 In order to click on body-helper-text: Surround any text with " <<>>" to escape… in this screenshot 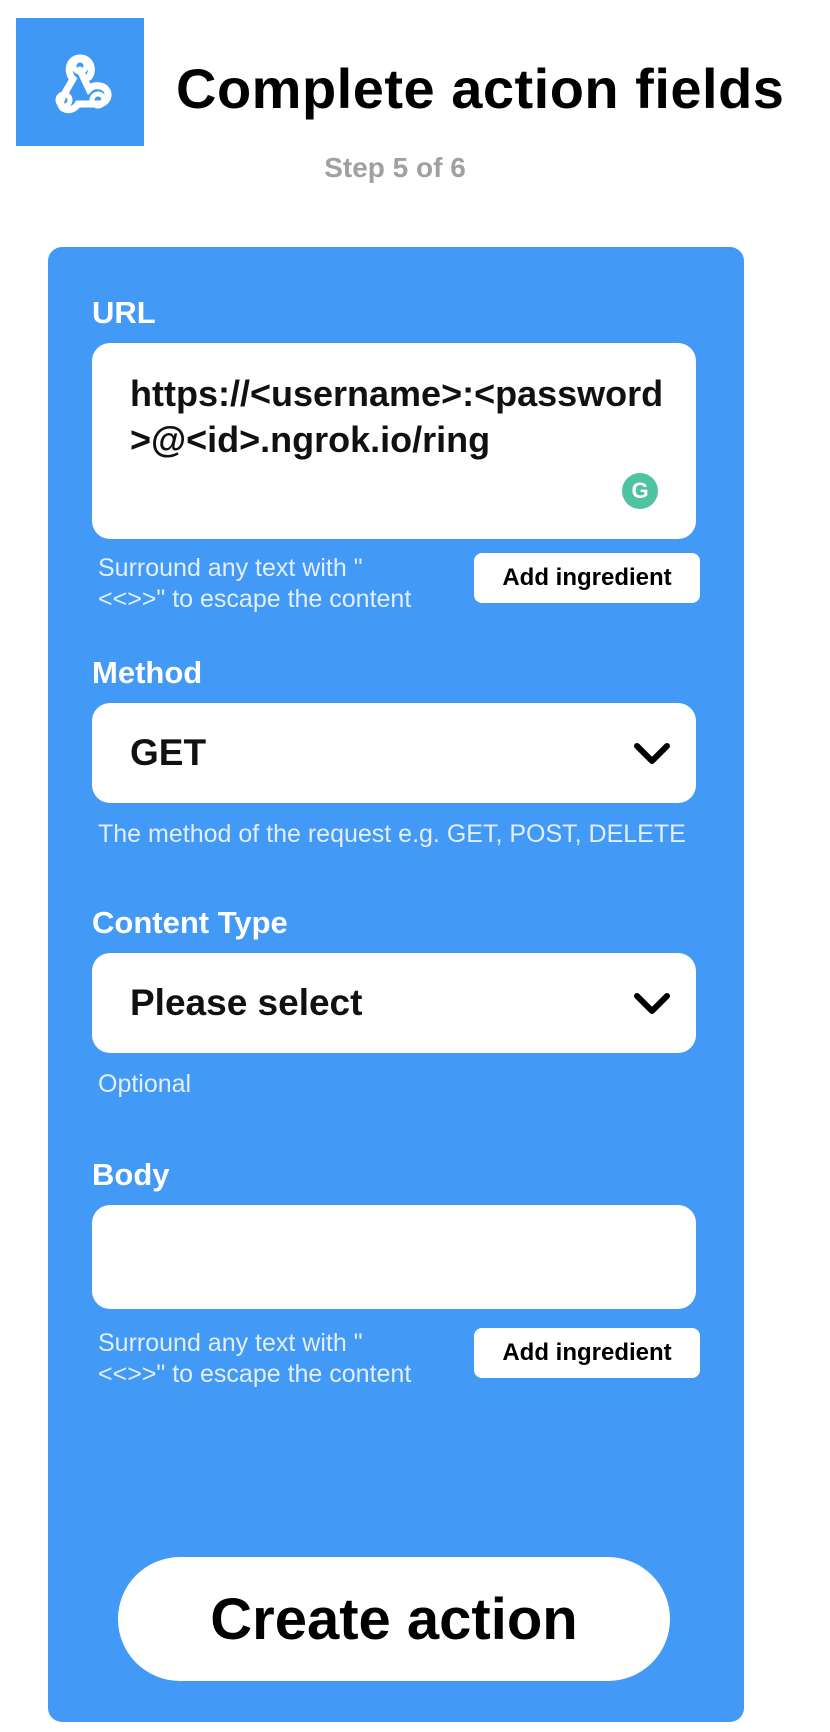, I will do `click(254, 1359)`.